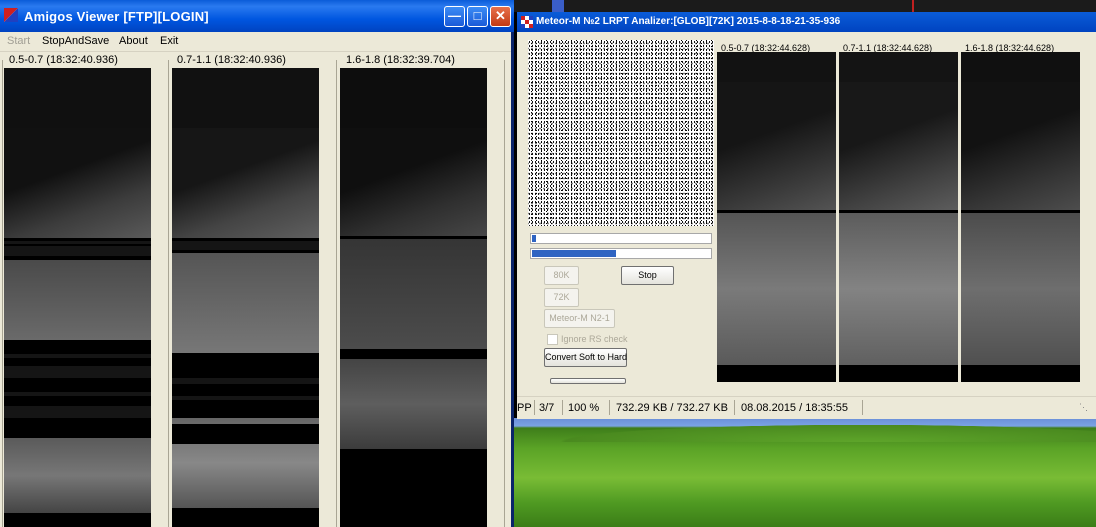 Image resolution: width=1096 pixels, height=527 pixels. What do you see at coordinates (561, 275) in the screenshot?
I see `rate-80k-button: 80K` at bounding box center [561, 275].